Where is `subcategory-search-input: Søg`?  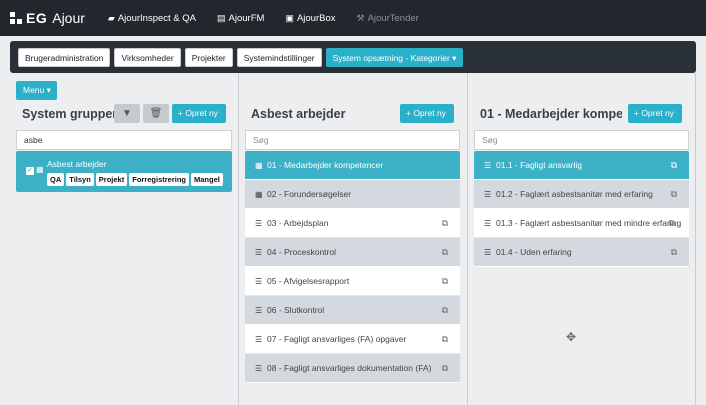 subcategory-search-input: Søg is located at coordinates (581, 140).